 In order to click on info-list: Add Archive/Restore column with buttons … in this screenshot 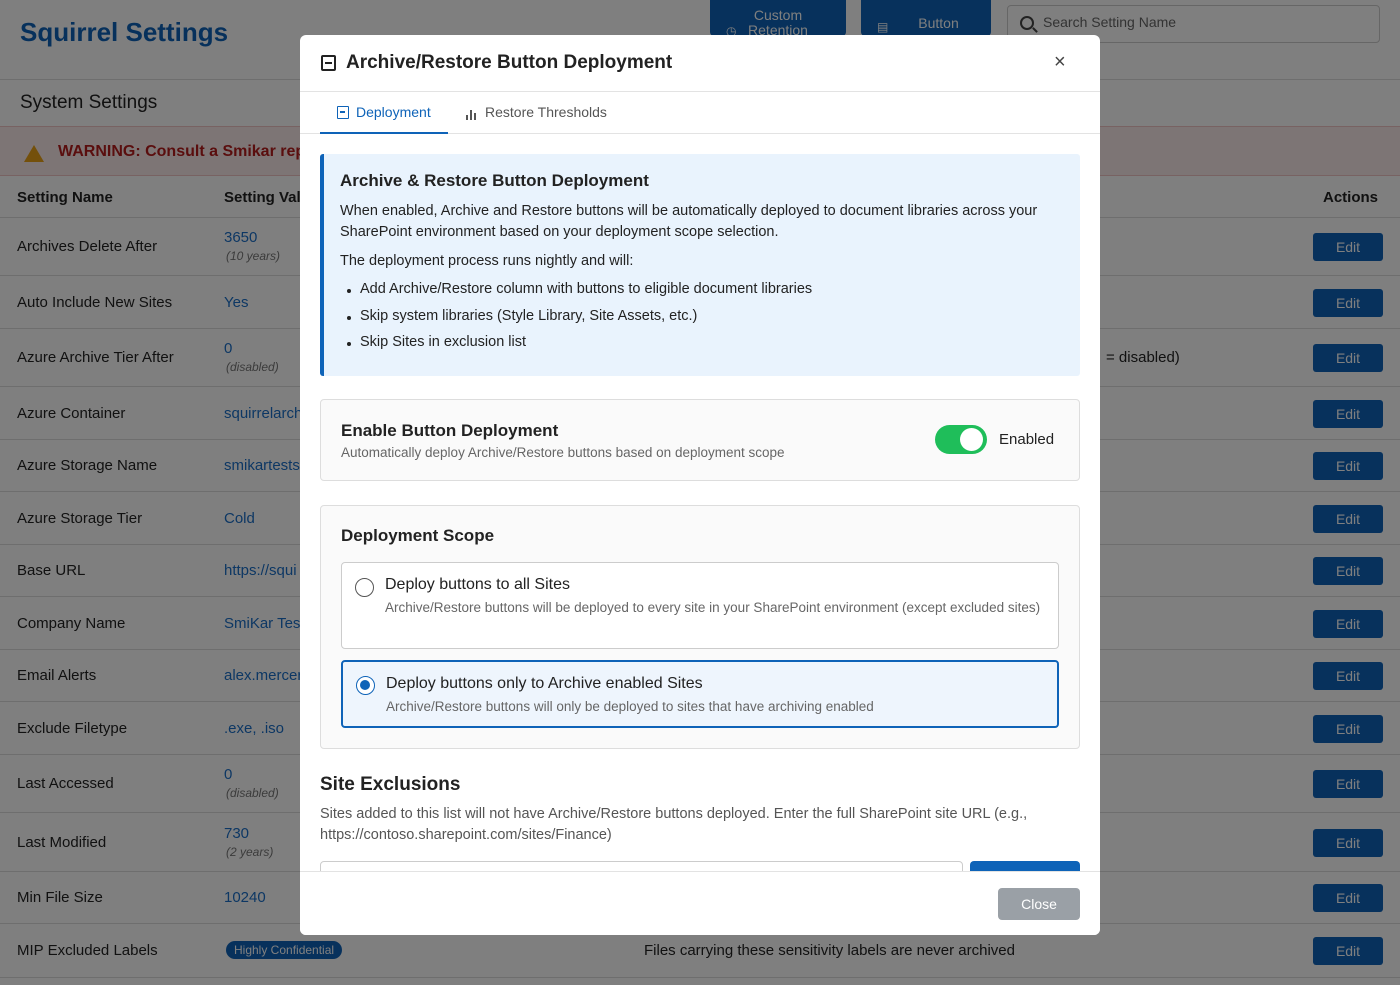, I will do `click(579, 321)`.